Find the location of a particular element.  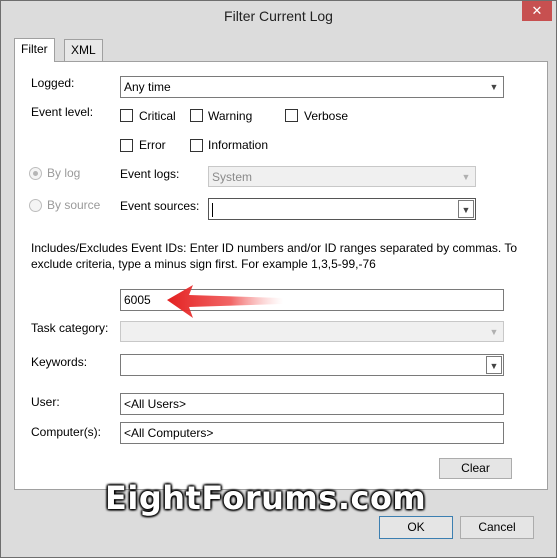

verbose-label: Verbose is located at coordinates (326, 116).